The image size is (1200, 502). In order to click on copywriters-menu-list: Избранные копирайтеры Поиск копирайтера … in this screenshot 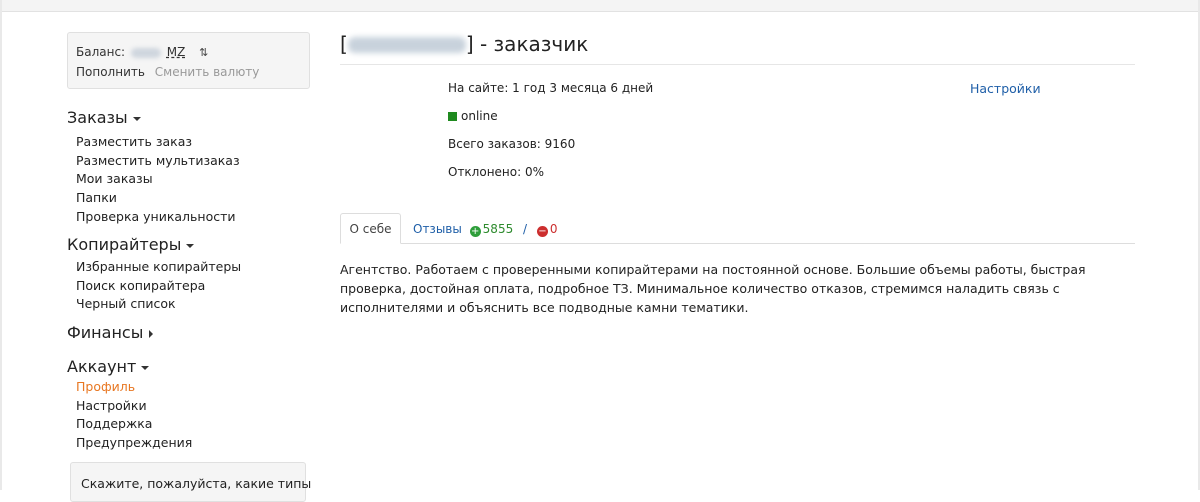, I will do `click(158, 286)`.